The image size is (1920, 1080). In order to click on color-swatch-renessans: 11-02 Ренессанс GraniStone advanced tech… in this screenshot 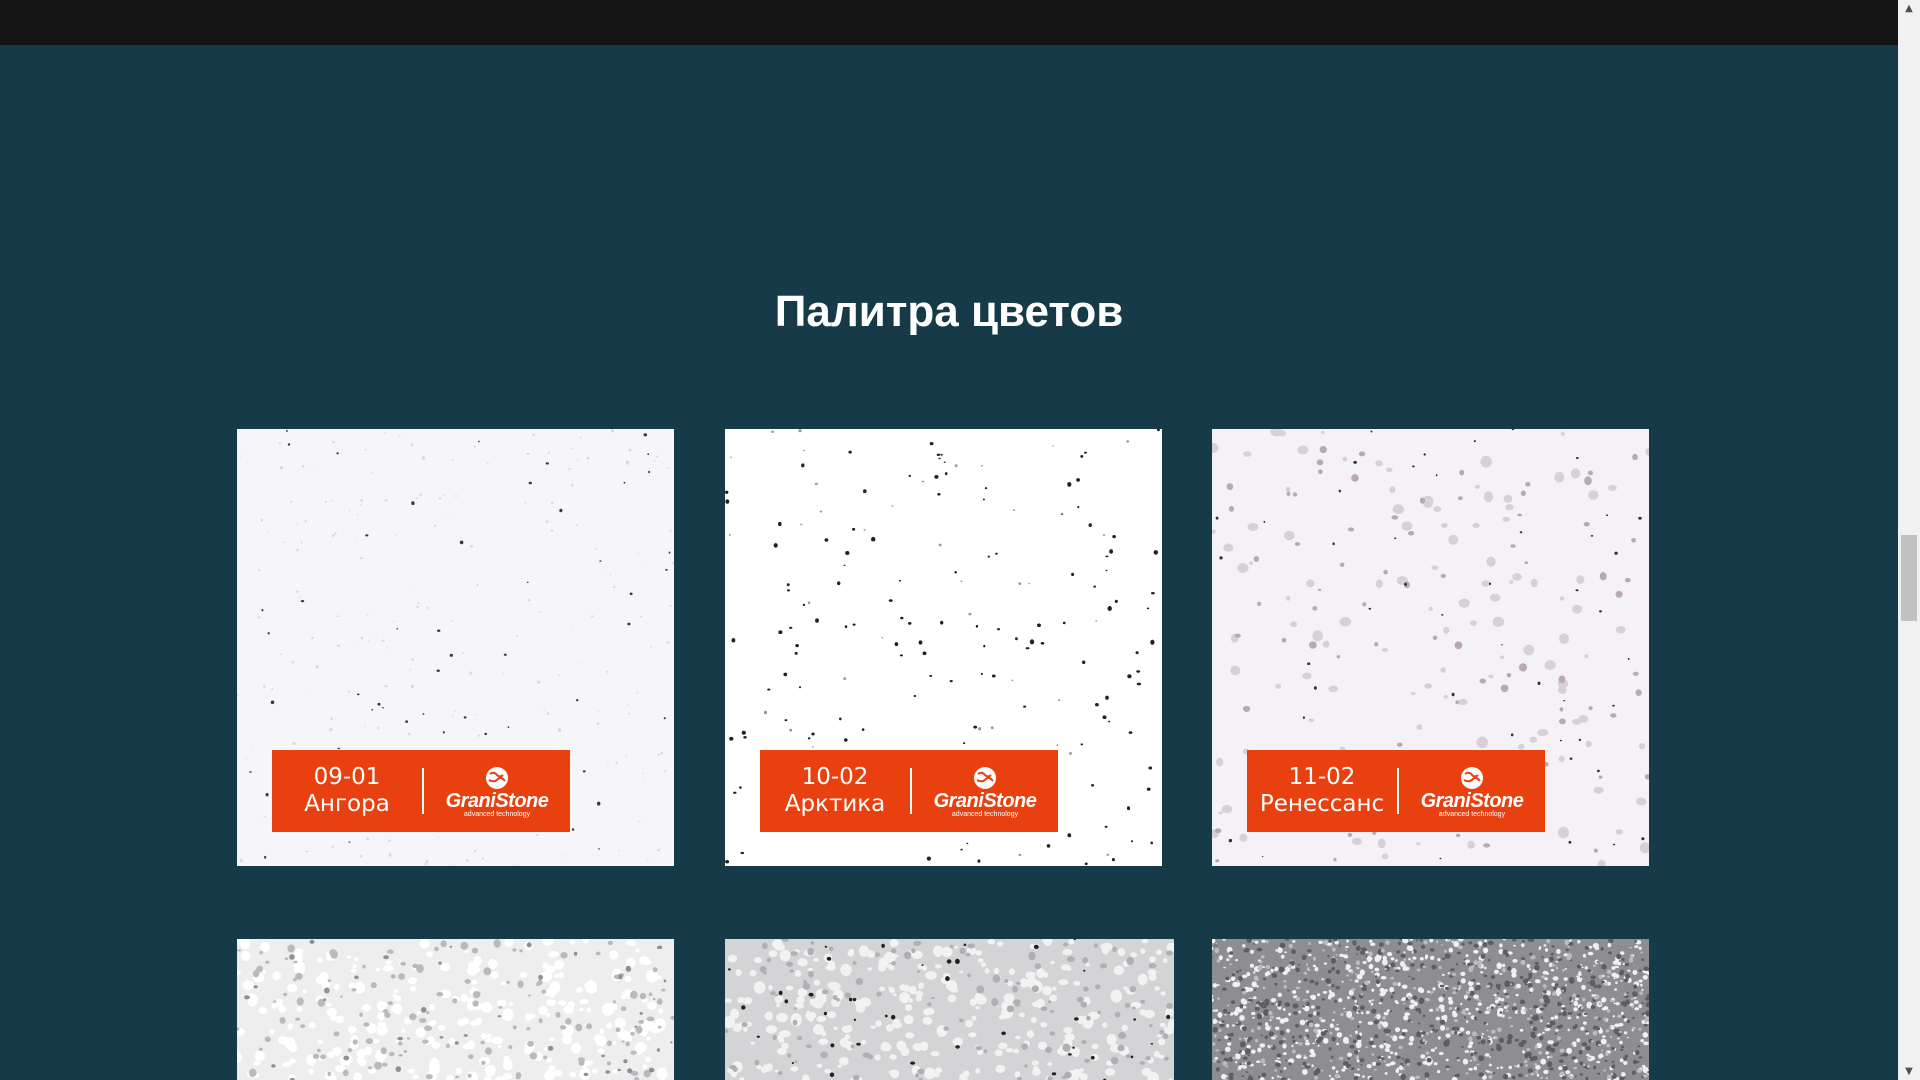, I will do `click(1430, 647)`.